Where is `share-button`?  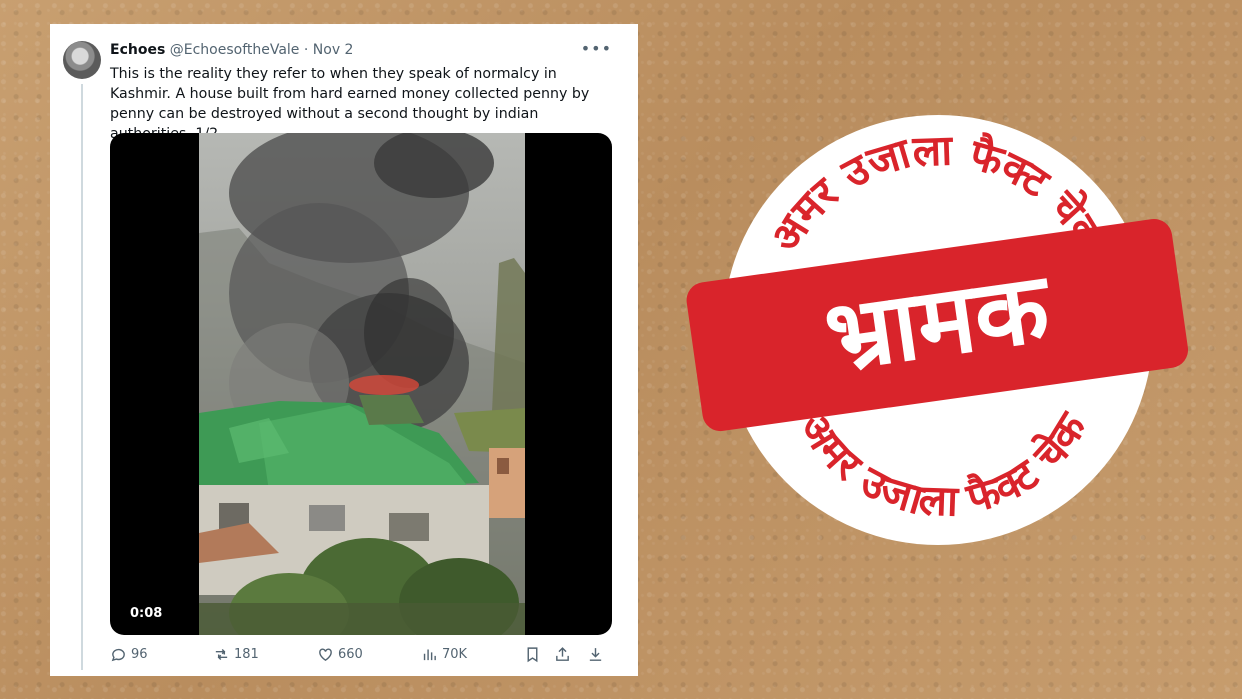
share-button is located at coordinates (562, 654).